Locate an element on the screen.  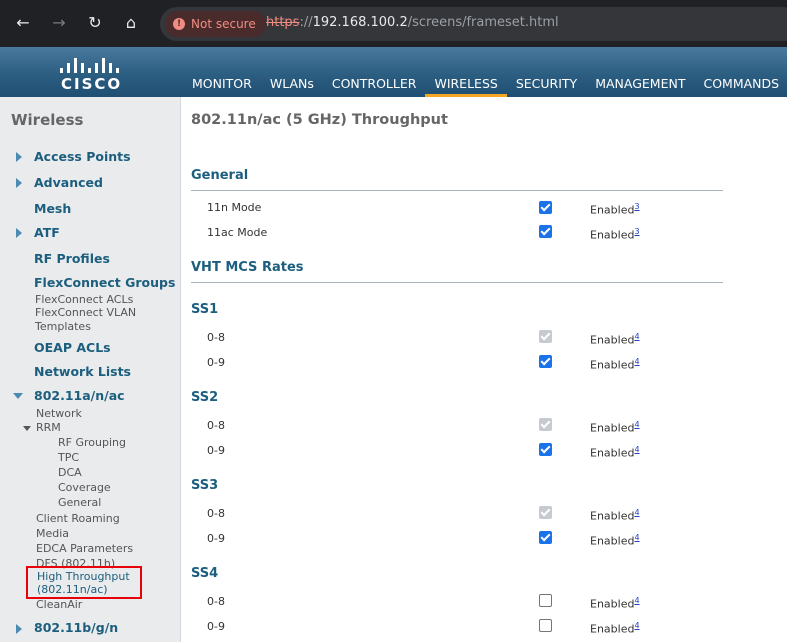
home-icon: ⌂ is located at coordinates (131, 23).